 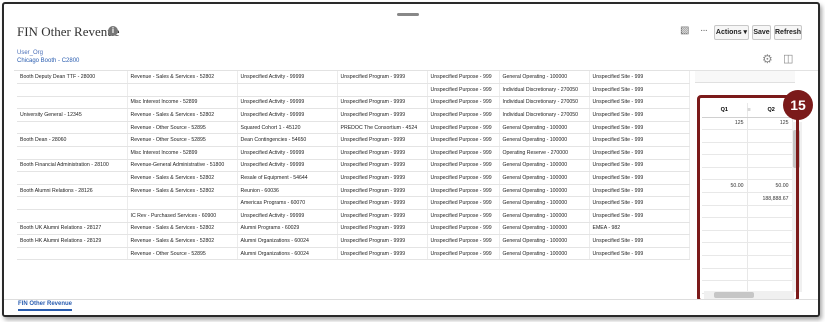 What do you see at coordinates (182, 166) in the screenshot?
I see `row-header-cell: Revenue-General Administrative - 51800` at bounding box center [182, 166].